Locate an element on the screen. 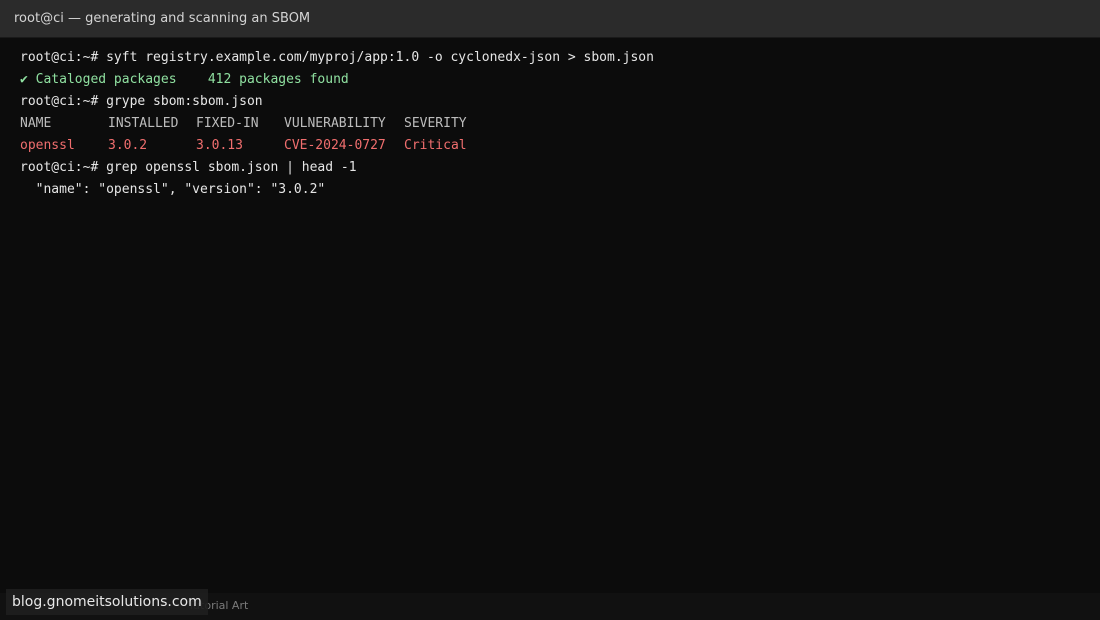 The width and height of the screenshot is (1100, 620). table-cell: openssl is located at coordinates (47, 145).